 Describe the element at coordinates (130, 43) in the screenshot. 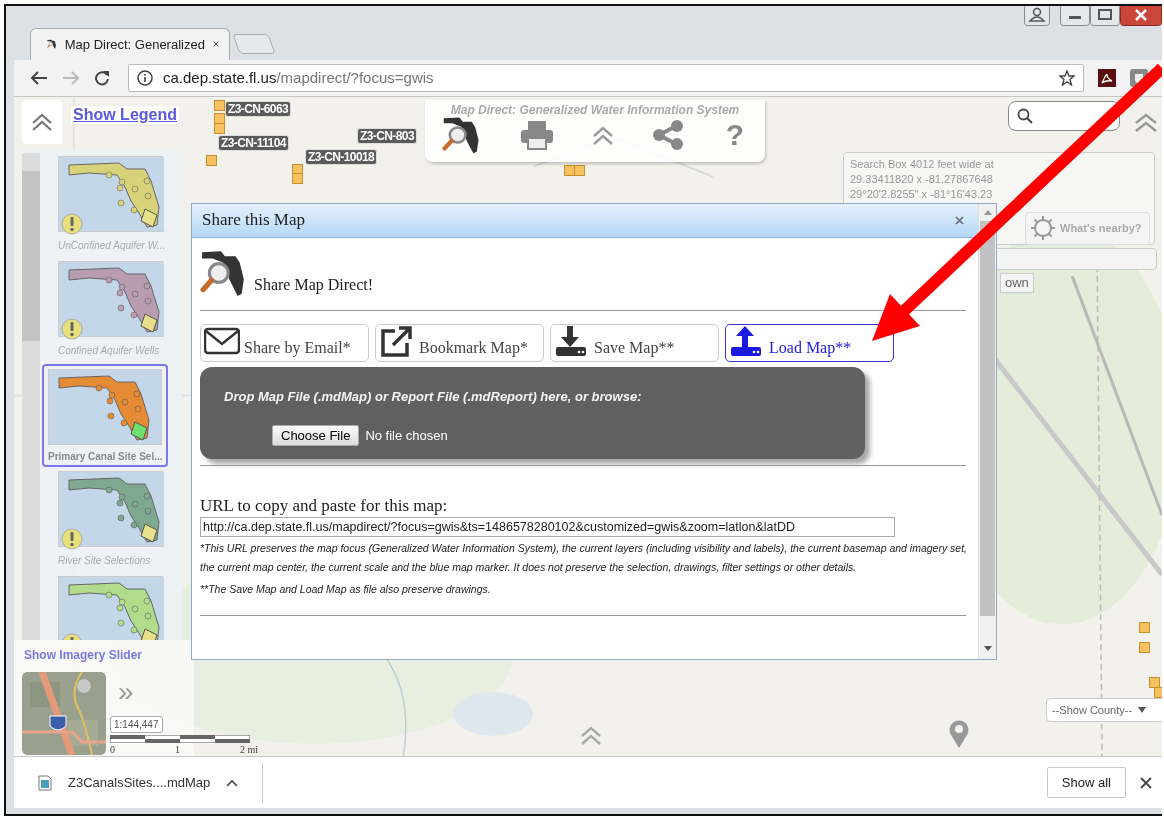

I see `browser-tab: Map Direct: Generalized` at that location.